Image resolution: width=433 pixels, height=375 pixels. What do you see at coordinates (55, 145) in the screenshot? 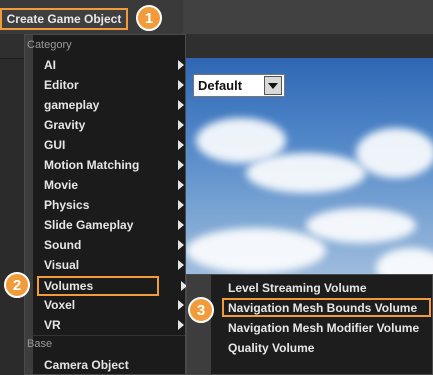
I see `menu-item-label: GUI` at bounding box center [55, 145].